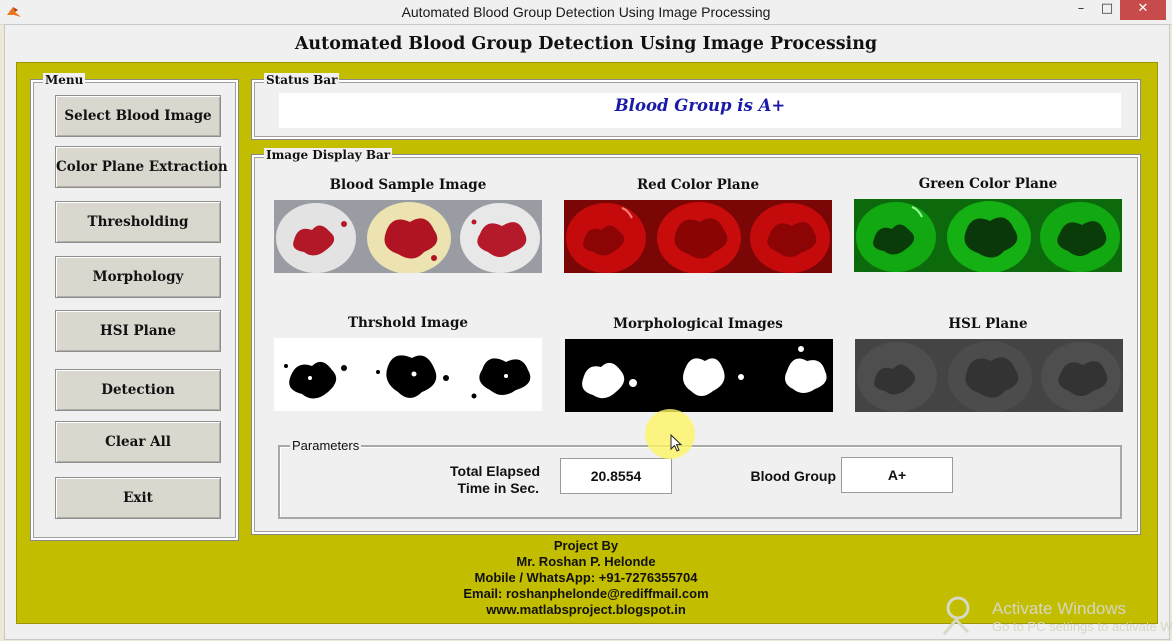 The width and height of the screenshot is (1172, 641). What do you see at coordinates (616, 476) in the screenshot?
I see `elapsed-time-field: 20.8554` at bounding box center [616, 476].